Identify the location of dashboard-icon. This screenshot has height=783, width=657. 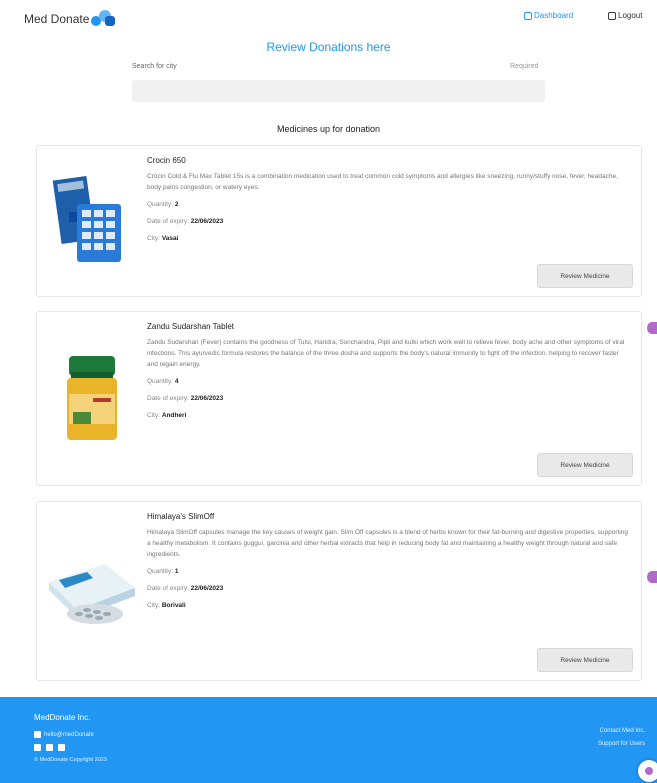
(528, 15).